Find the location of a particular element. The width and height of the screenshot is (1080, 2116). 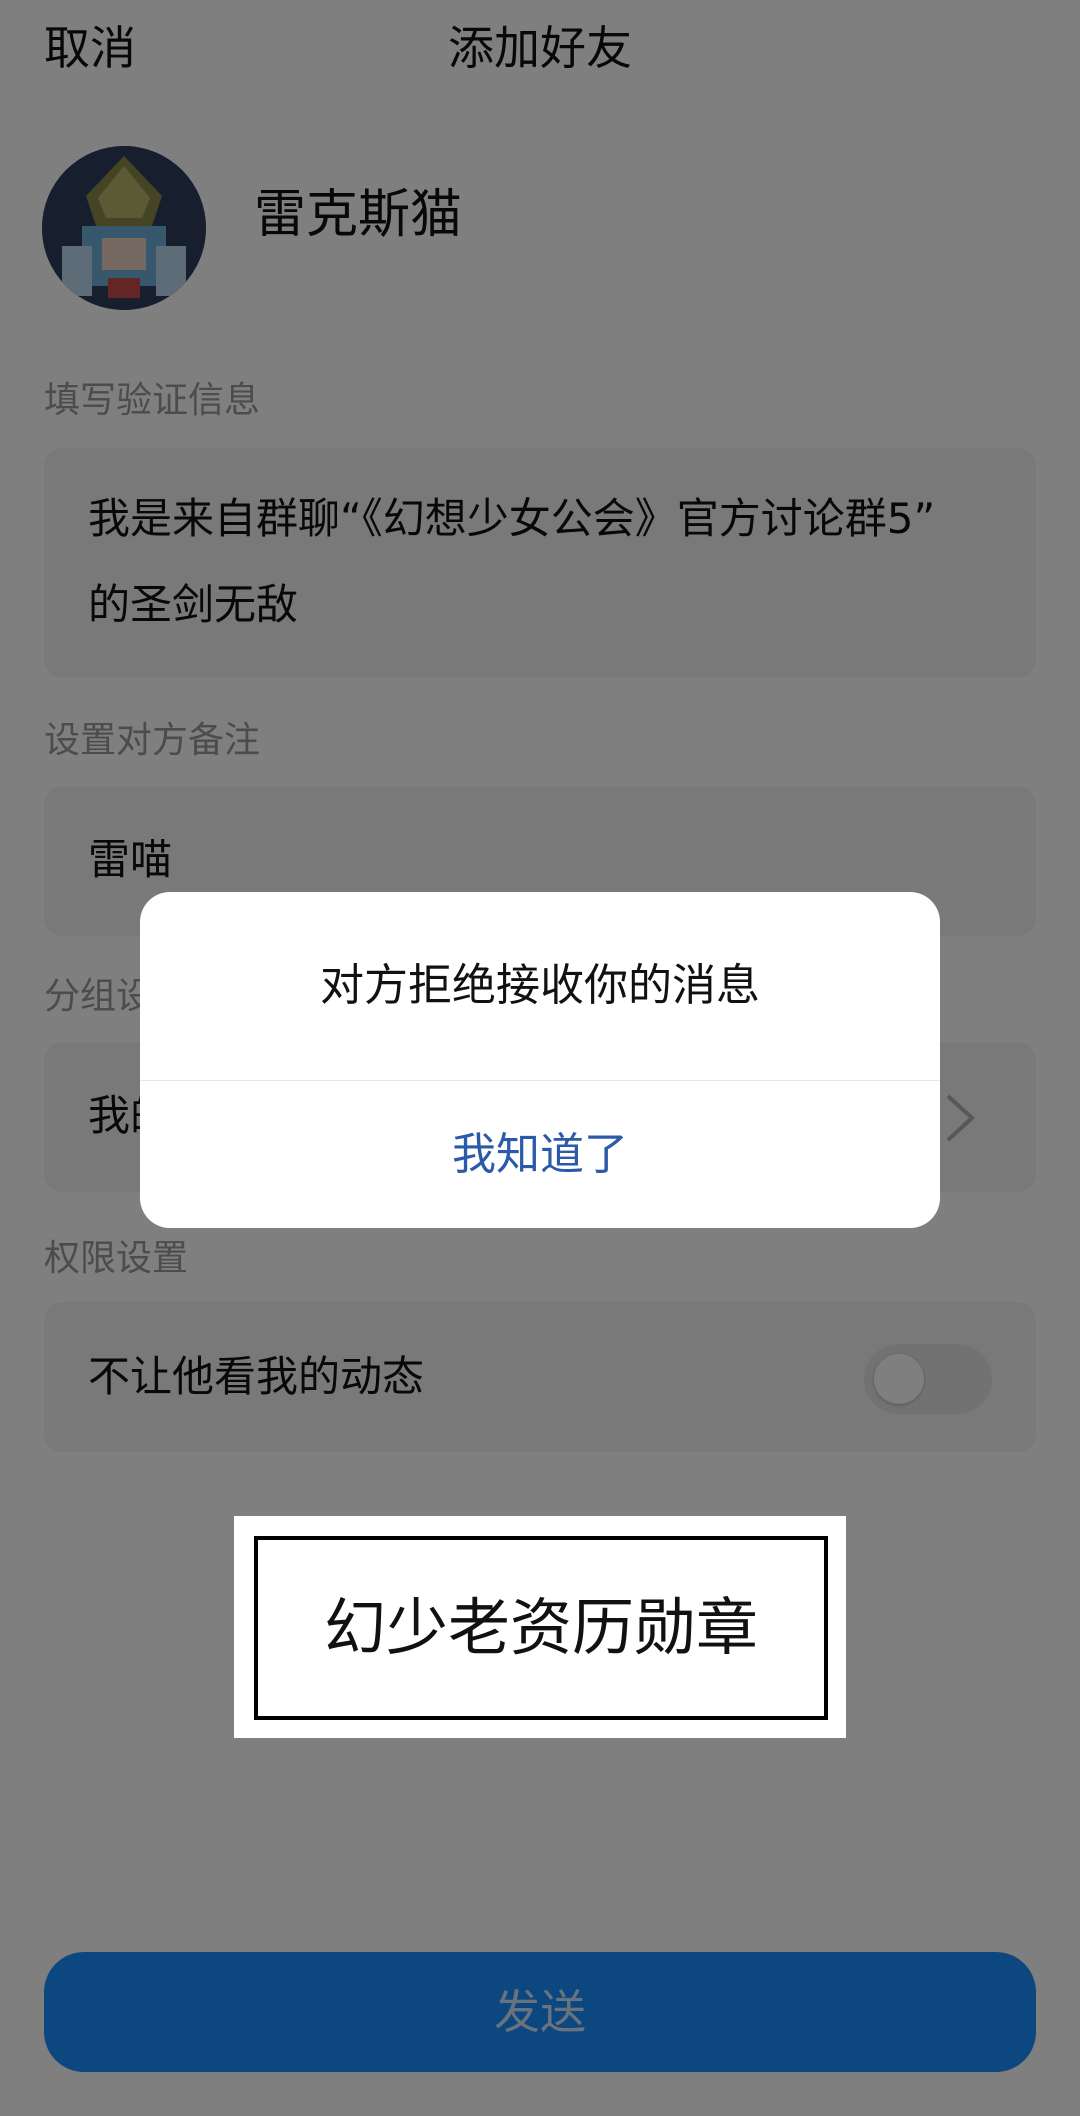

badge-caption: 幻少老资历勋章 is located at coordinates (541, 1628).